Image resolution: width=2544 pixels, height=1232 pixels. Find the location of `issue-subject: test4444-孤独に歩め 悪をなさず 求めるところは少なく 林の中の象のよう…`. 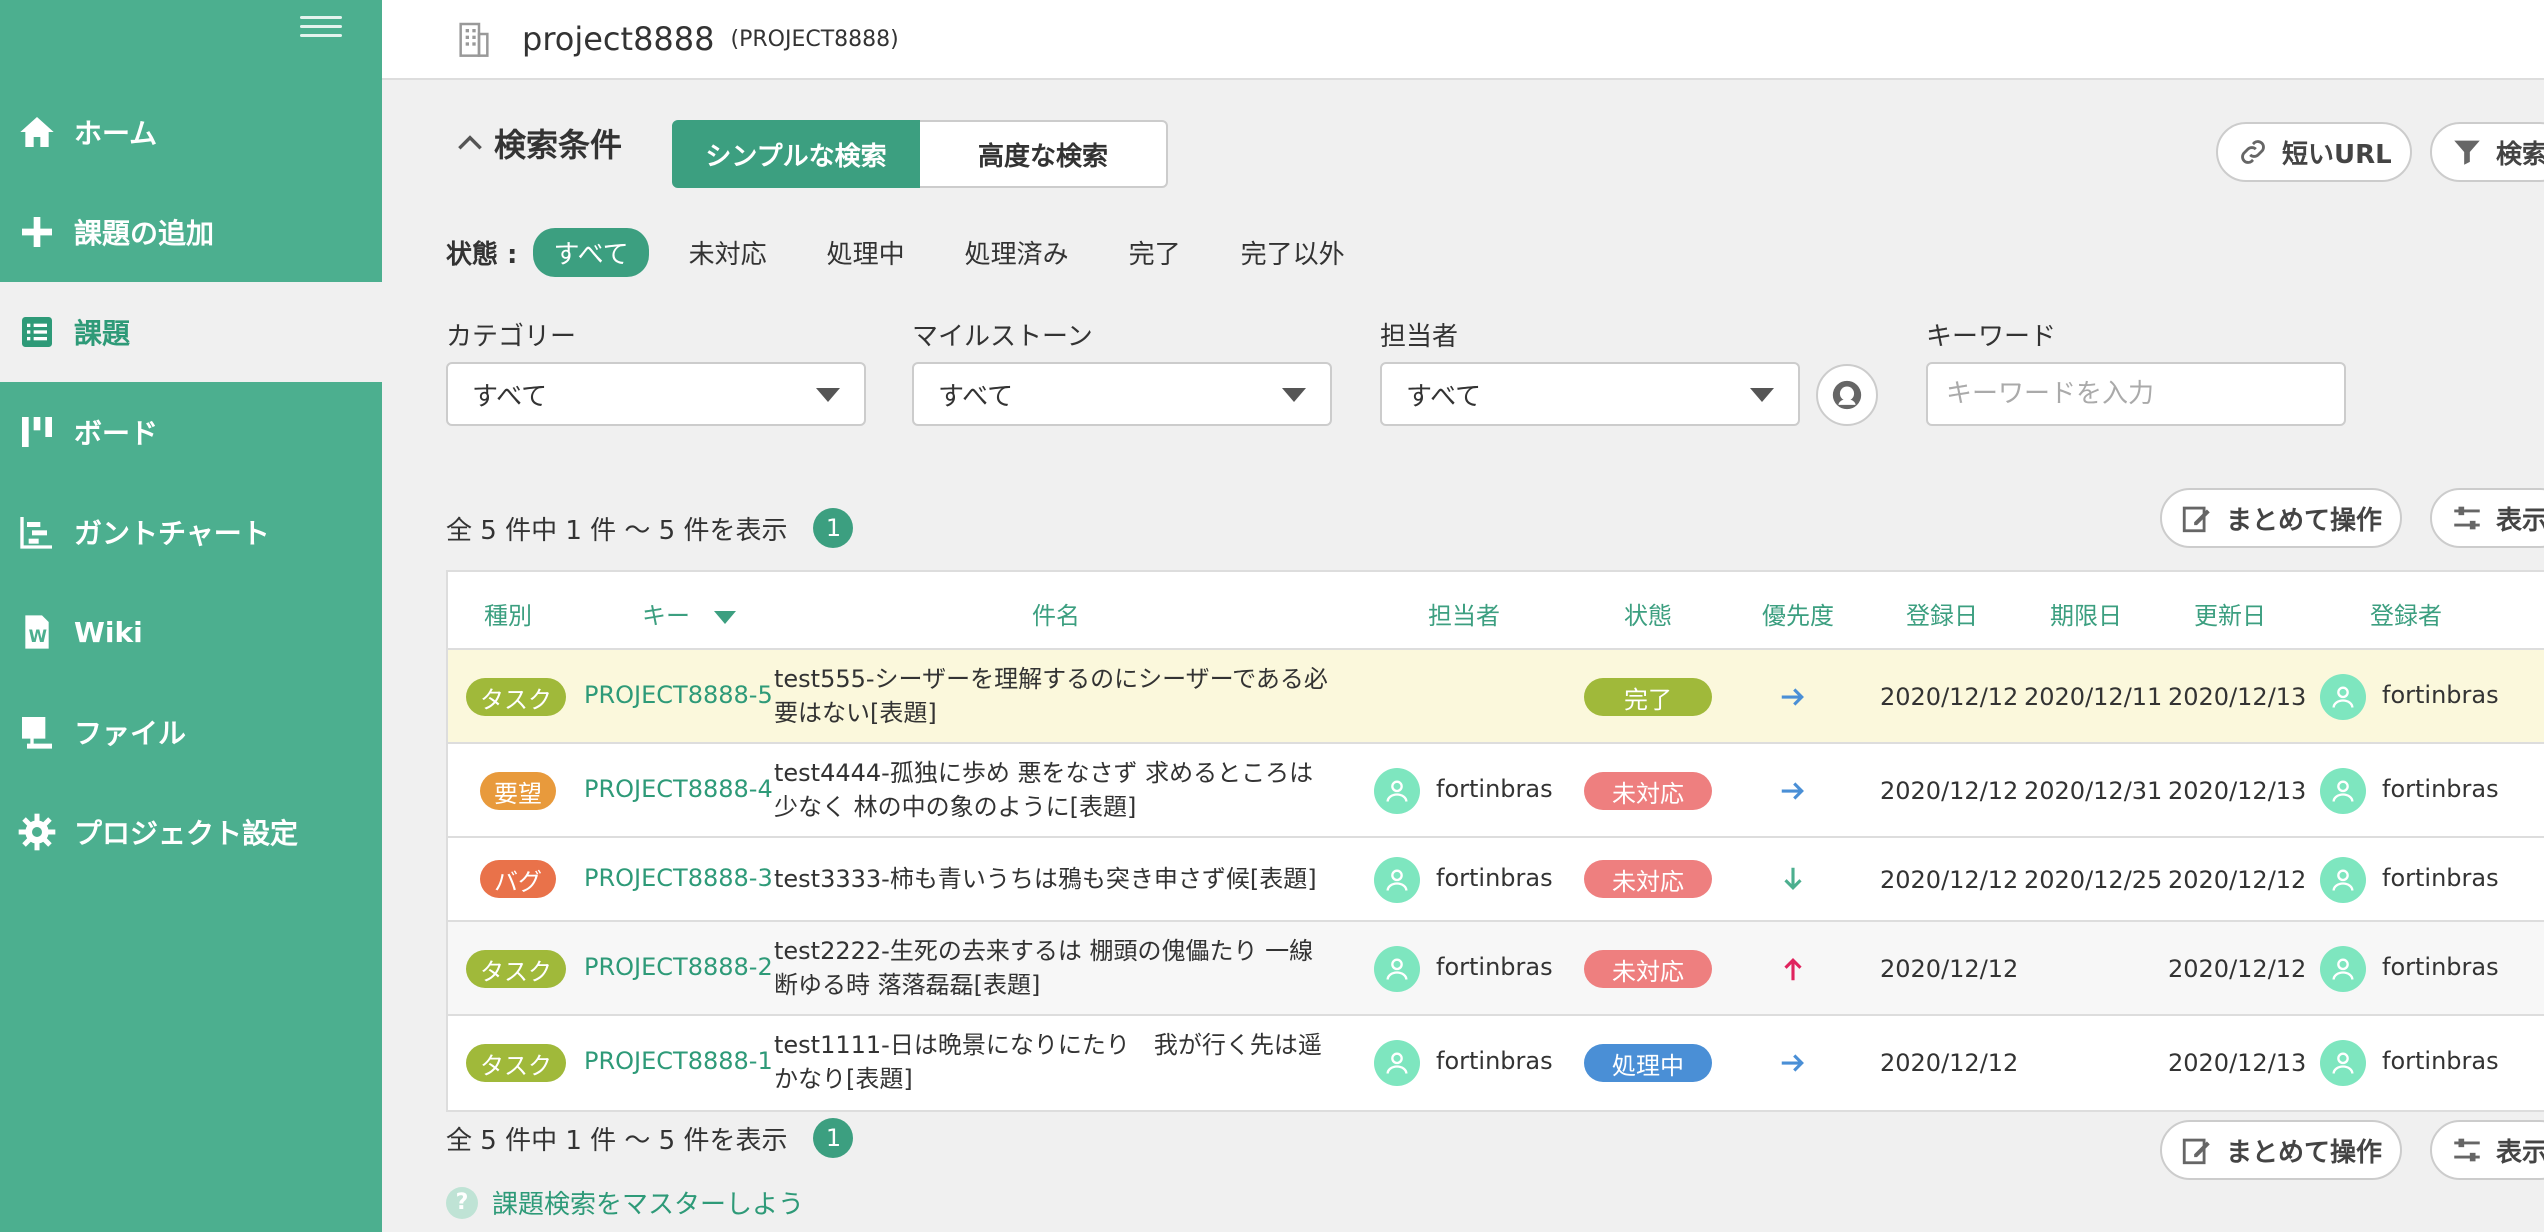

issue-subject: test4444-孤独に歩め 悪をなさず 求めるところは少なく 林の中の象のよう… is located at coordinates (1054, 790).